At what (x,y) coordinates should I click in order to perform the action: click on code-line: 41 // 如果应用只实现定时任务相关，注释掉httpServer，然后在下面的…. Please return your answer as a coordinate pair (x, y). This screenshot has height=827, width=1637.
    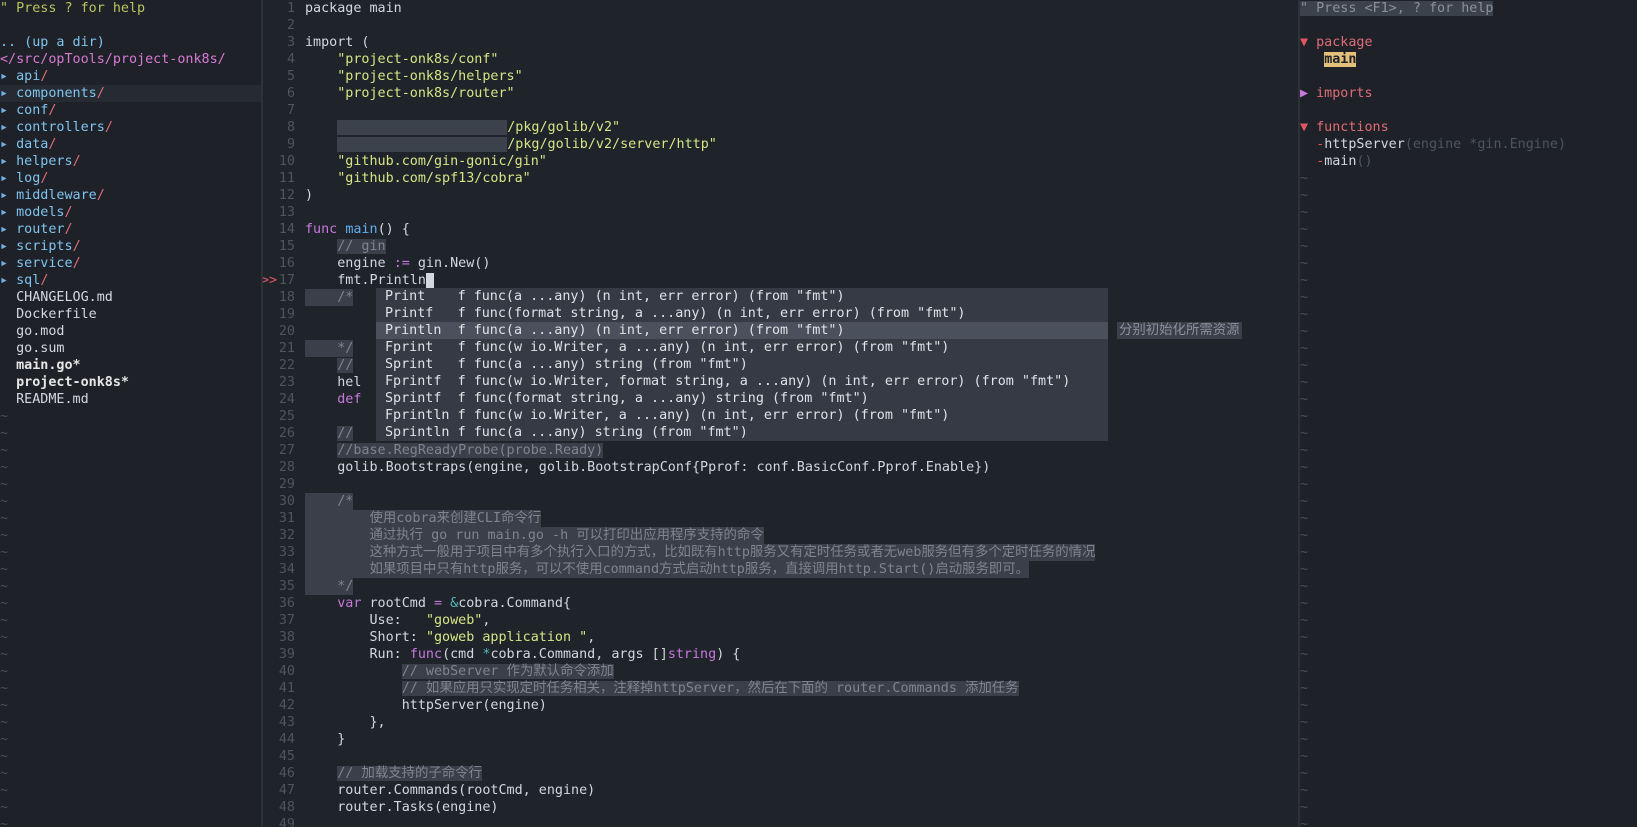
    Looking at the image, I should click on (780, 688).